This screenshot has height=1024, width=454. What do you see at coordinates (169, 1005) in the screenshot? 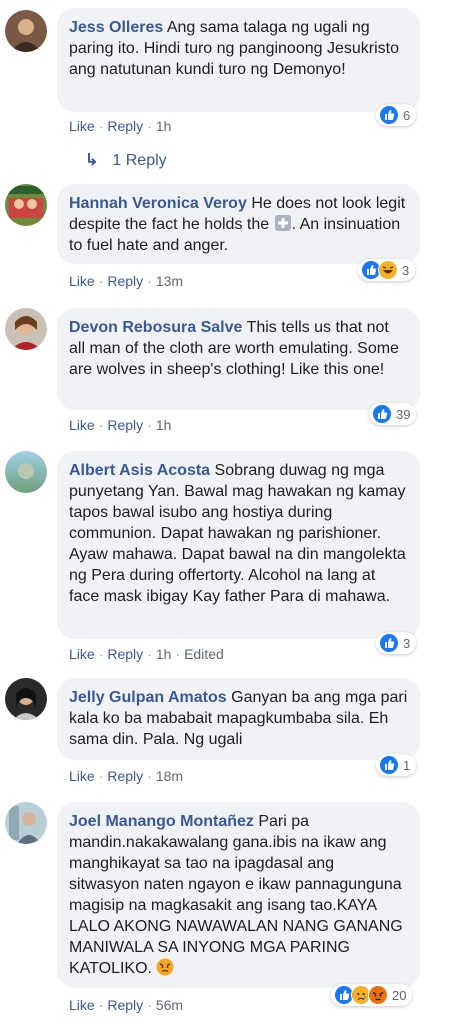
I see `timestamp: 56m` at bounding box center [169, 1005].